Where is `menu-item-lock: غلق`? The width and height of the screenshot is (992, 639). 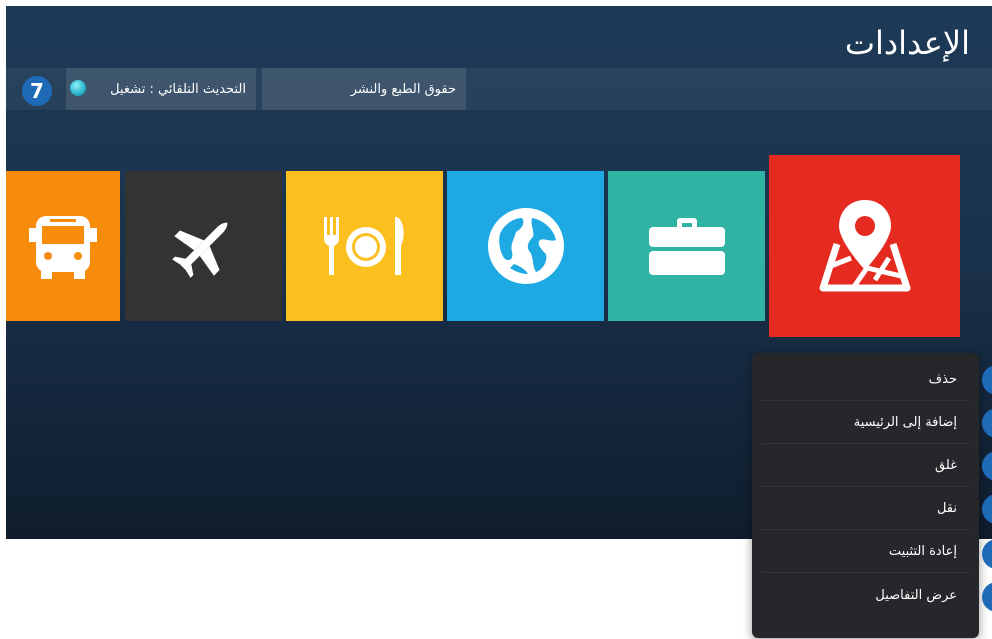 menu-item-lock: غلق is located at coordinates (865, 466).